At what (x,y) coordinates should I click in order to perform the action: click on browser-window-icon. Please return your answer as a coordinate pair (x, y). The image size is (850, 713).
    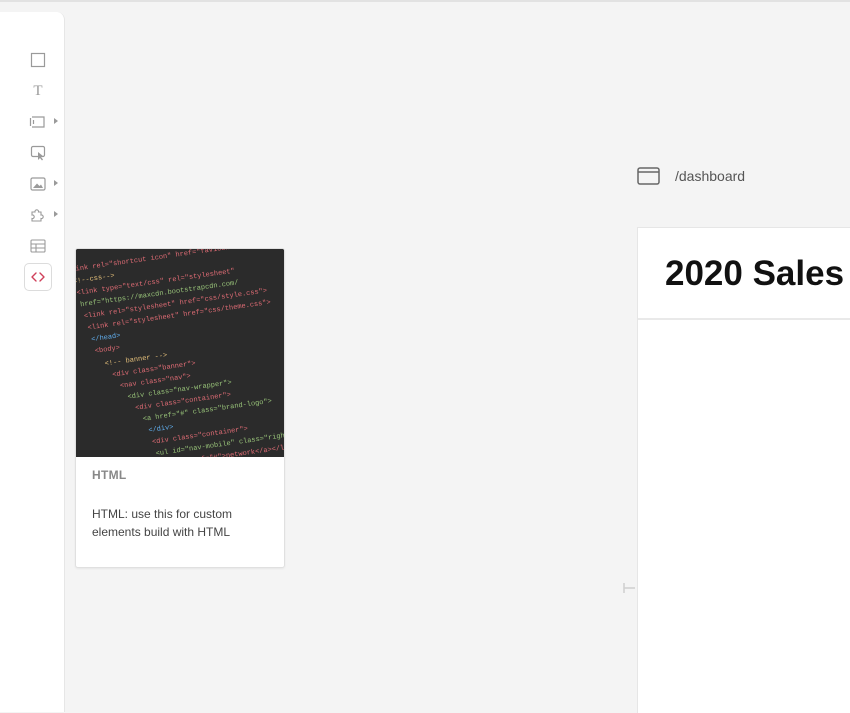
    Looking at the image, I should click on (648, 176).